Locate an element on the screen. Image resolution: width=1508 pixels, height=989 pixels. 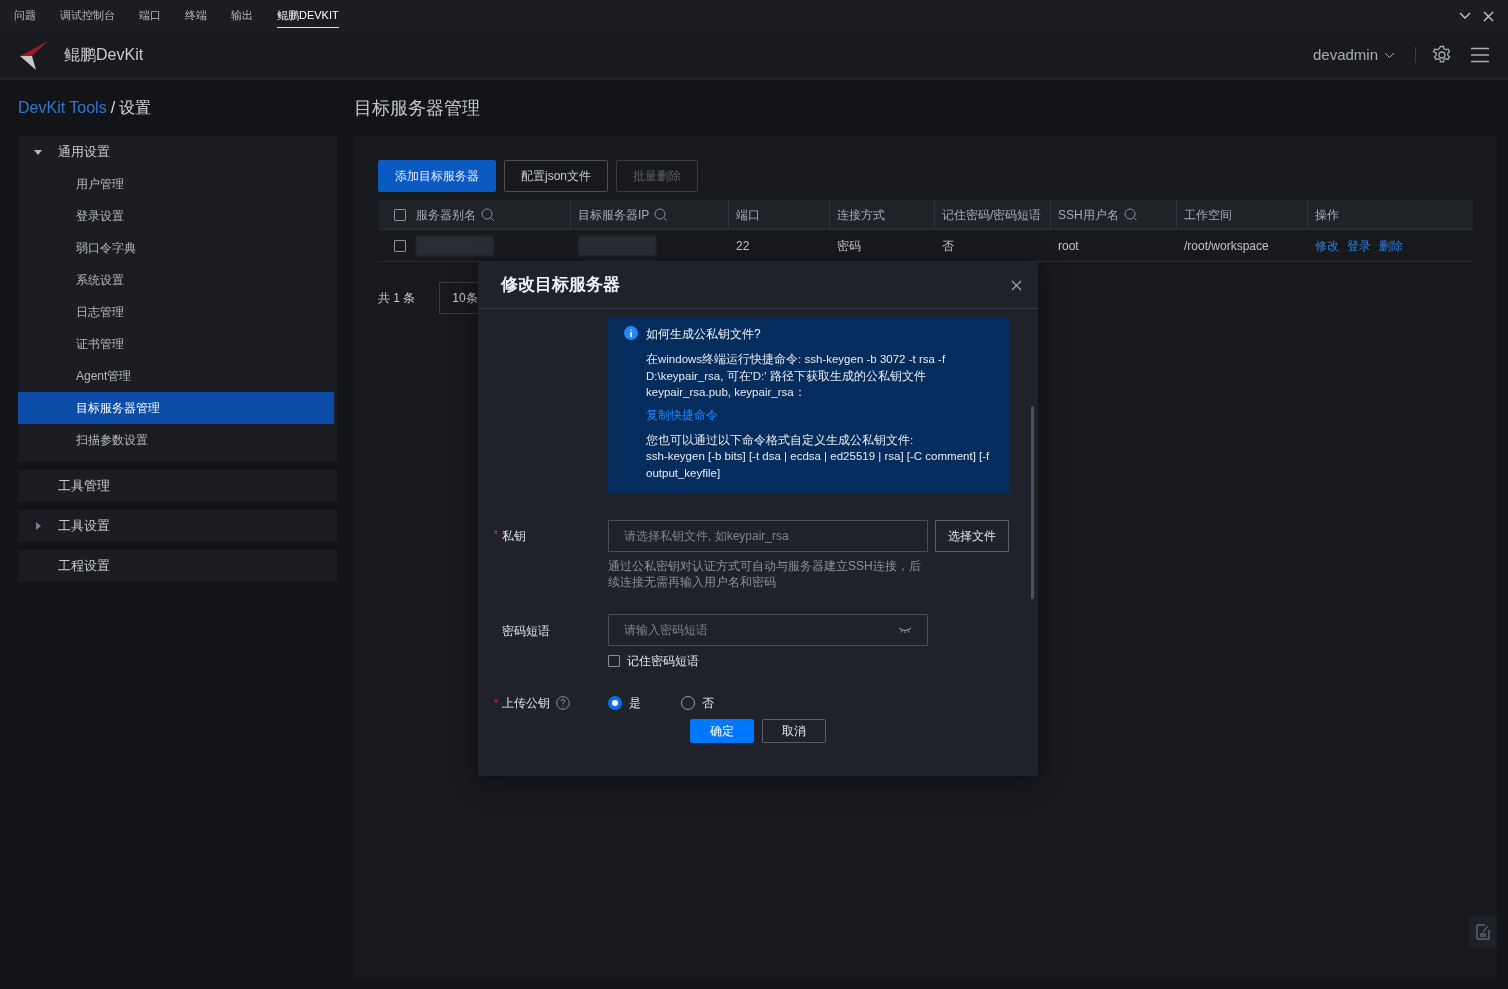
dialog-title: 修改目标服务器 is located at coordinates (560, 285).